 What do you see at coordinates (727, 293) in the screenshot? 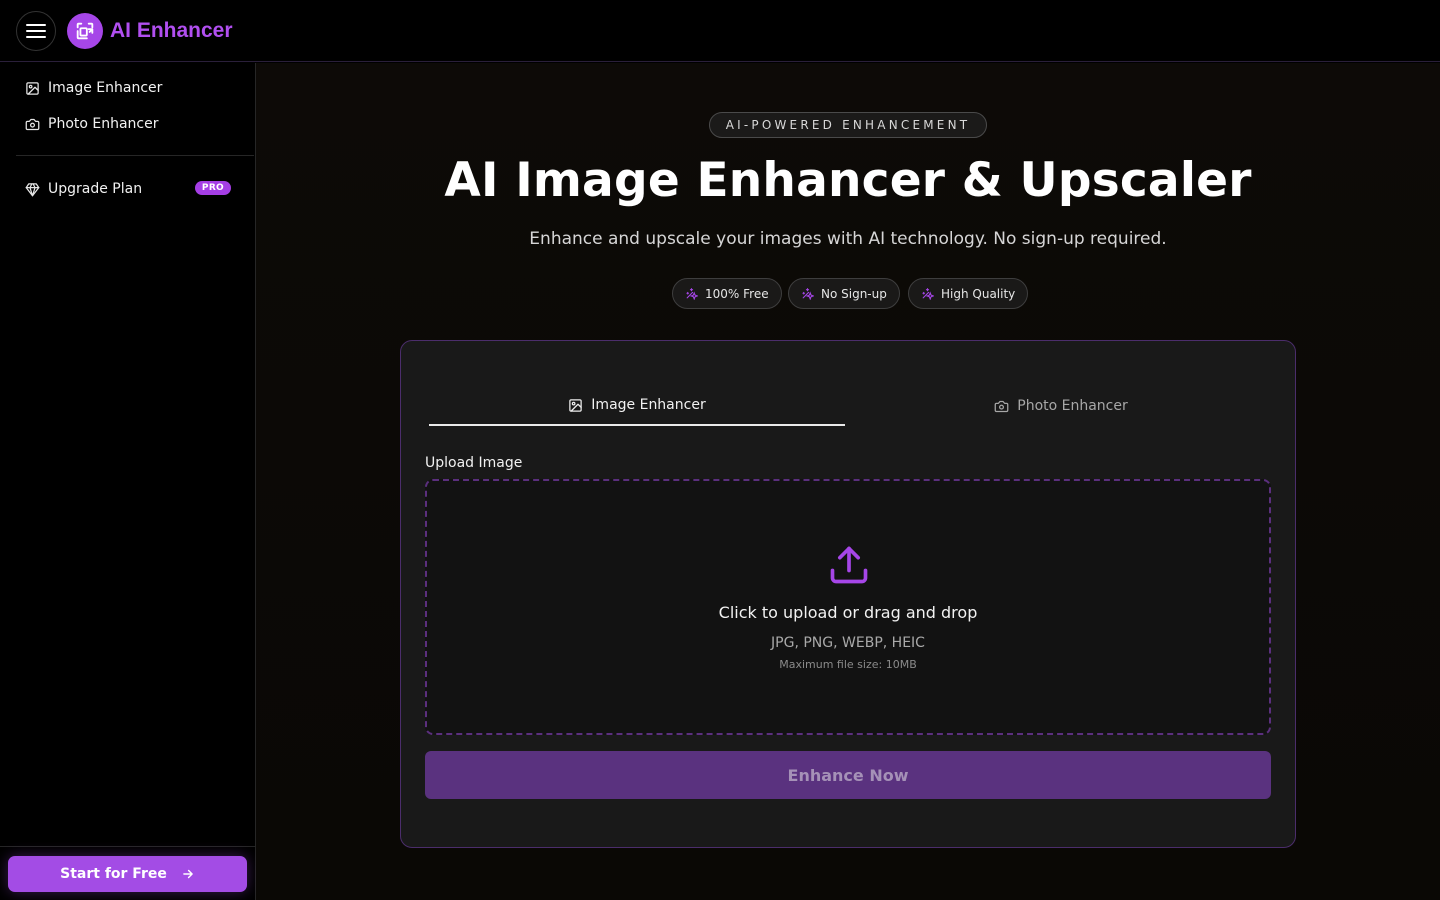
I see `feature-badge-free: 100% Free` at bounding box center [727, 293].